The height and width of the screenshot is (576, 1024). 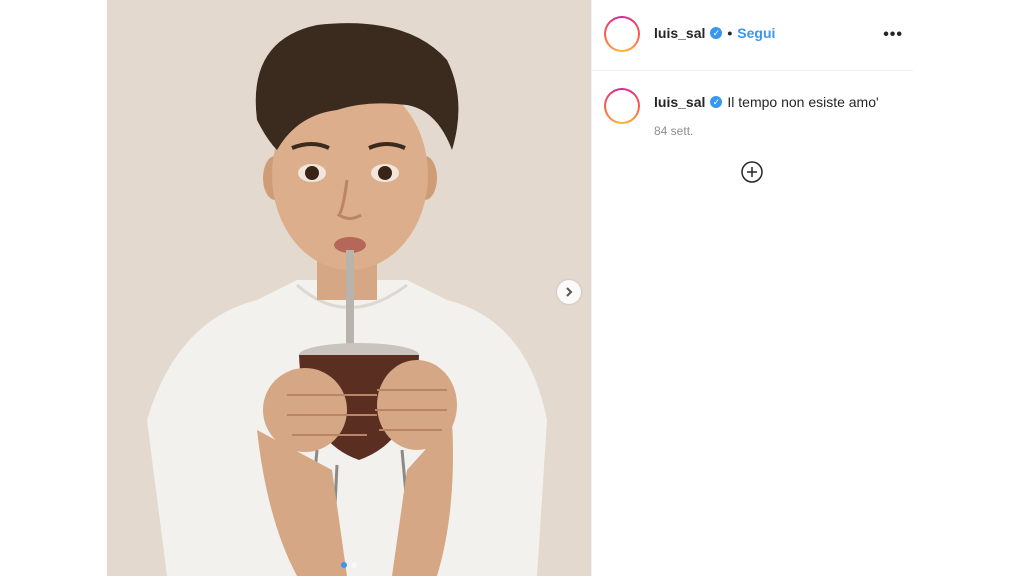 I want to click on caption-username-link: luis_sal, so click(x=679, y=102).